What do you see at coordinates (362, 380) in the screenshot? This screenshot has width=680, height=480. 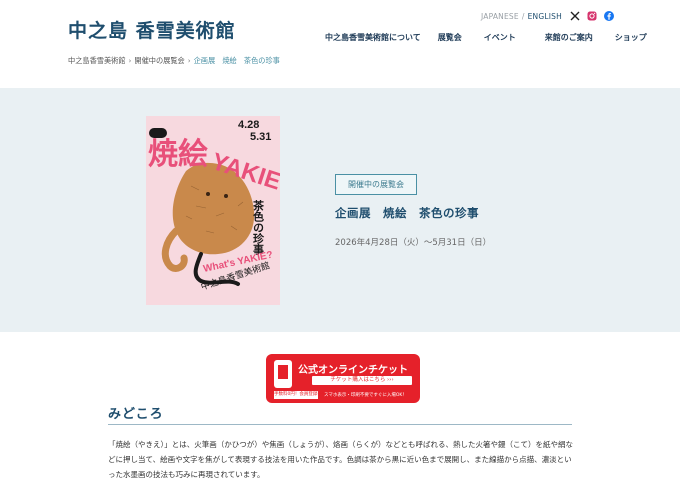 I see `ticket-purchase-link: チケット購入はこちら ›››` at bounding box center [362, 380].